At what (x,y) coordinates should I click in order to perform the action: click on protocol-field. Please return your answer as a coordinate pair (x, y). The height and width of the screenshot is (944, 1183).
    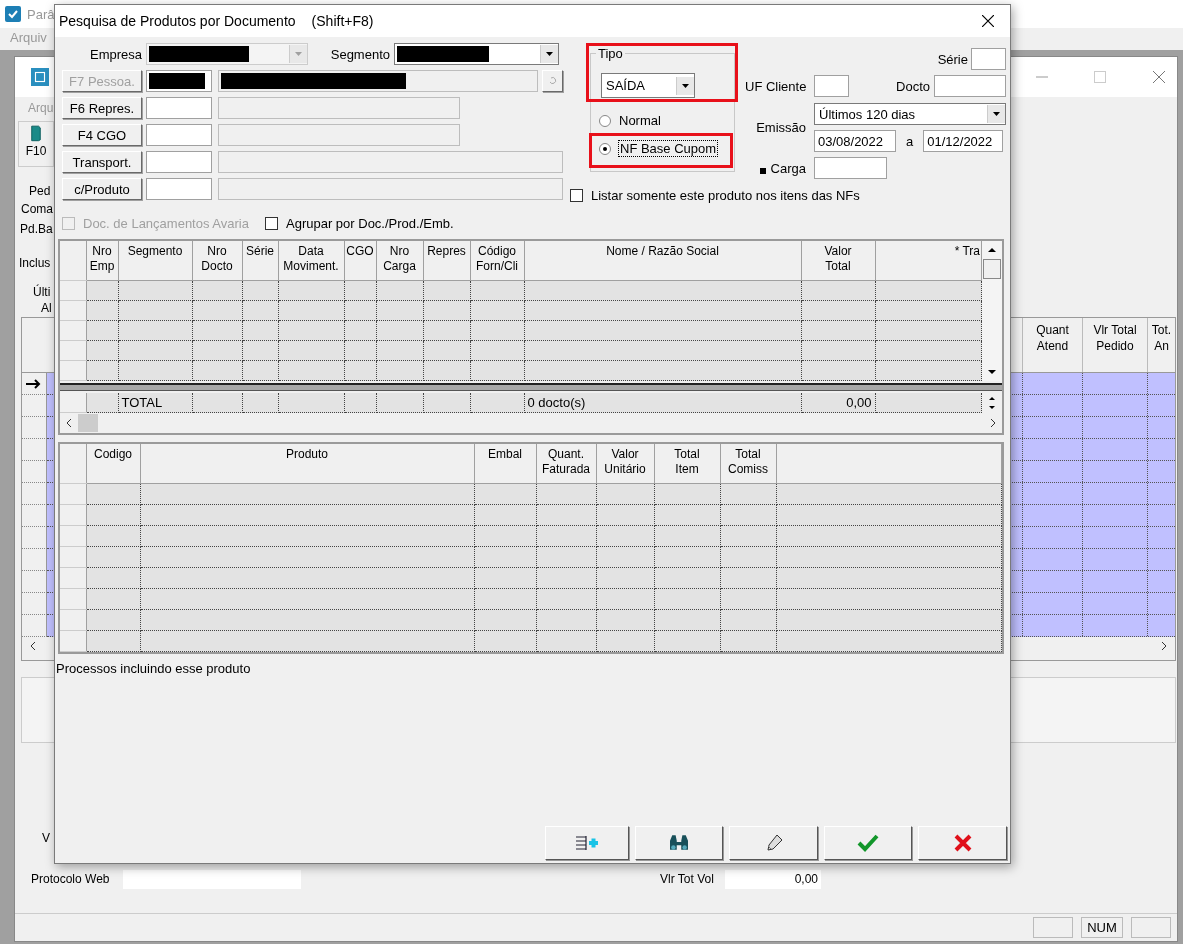
    Looking at the image, I should click on (212, 879).